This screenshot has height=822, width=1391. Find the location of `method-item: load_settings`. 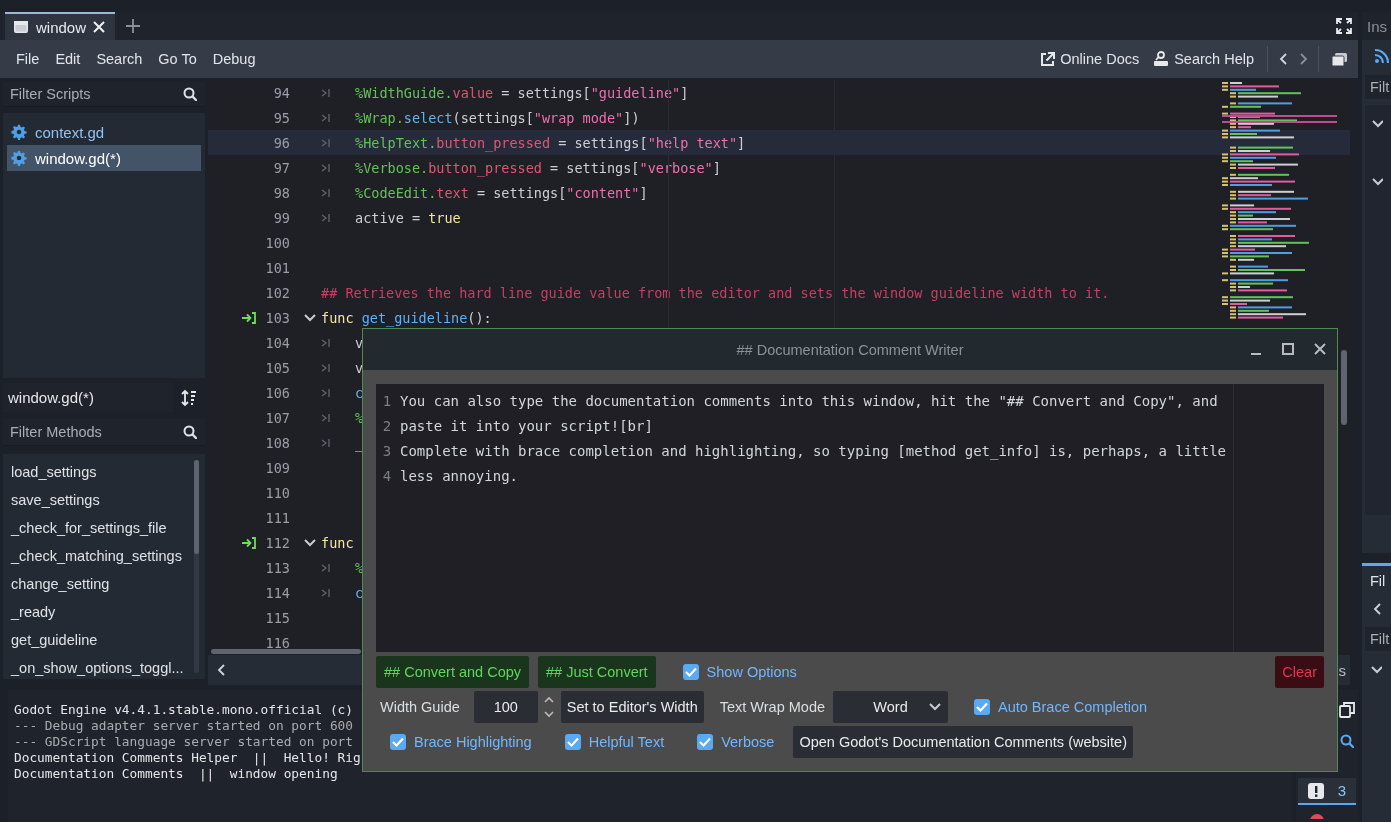

method-item: load_settings is located at coordinates (104, 472).